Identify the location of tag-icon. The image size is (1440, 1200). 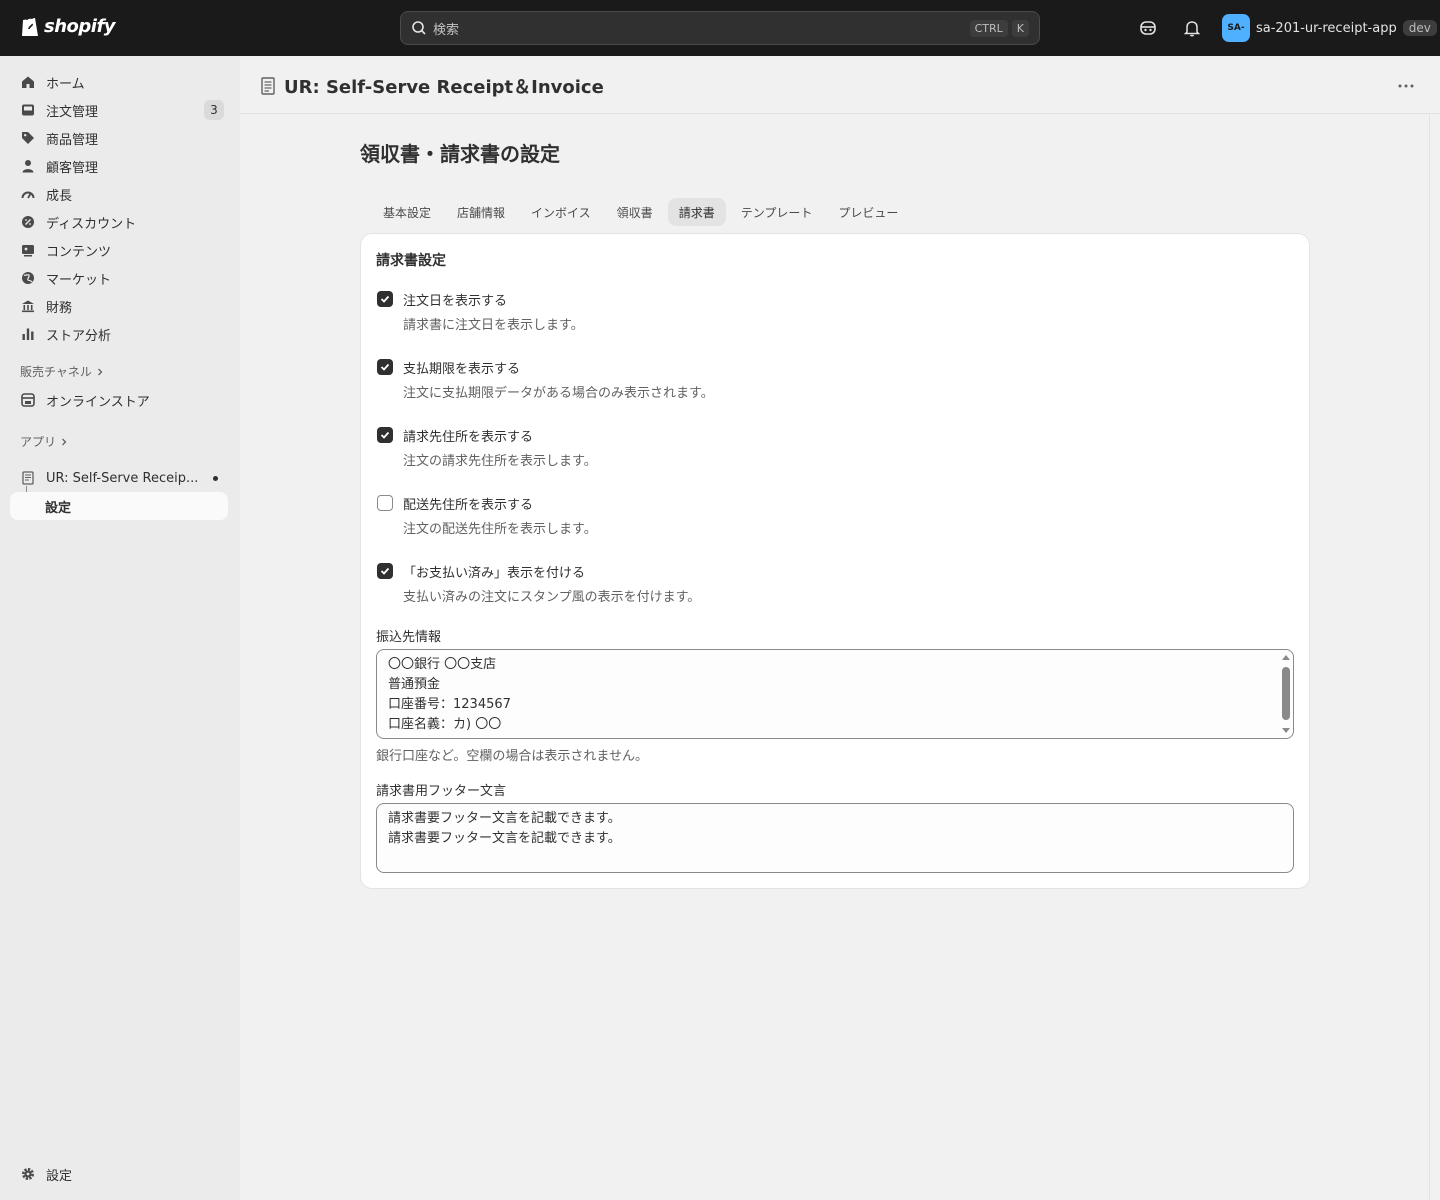
(28, 138).